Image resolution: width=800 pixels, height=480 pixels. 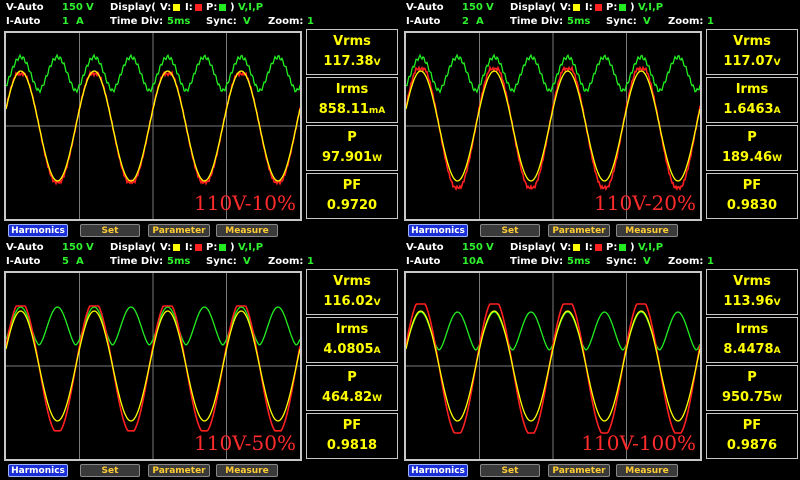 What do you see at coordinates (752, 61) in the screenshot?
I see `vrms-value: 117.07V` at bounding box center [752, 61].